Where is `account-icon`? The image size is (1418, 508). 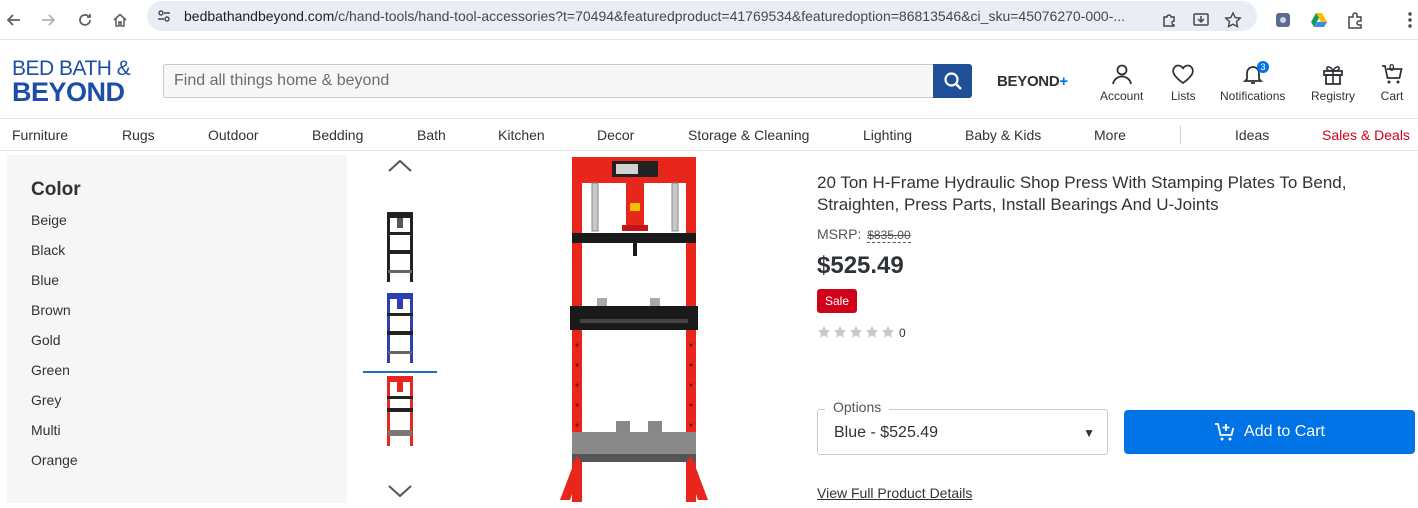 account-icon is located at coordinates (1121, 74).